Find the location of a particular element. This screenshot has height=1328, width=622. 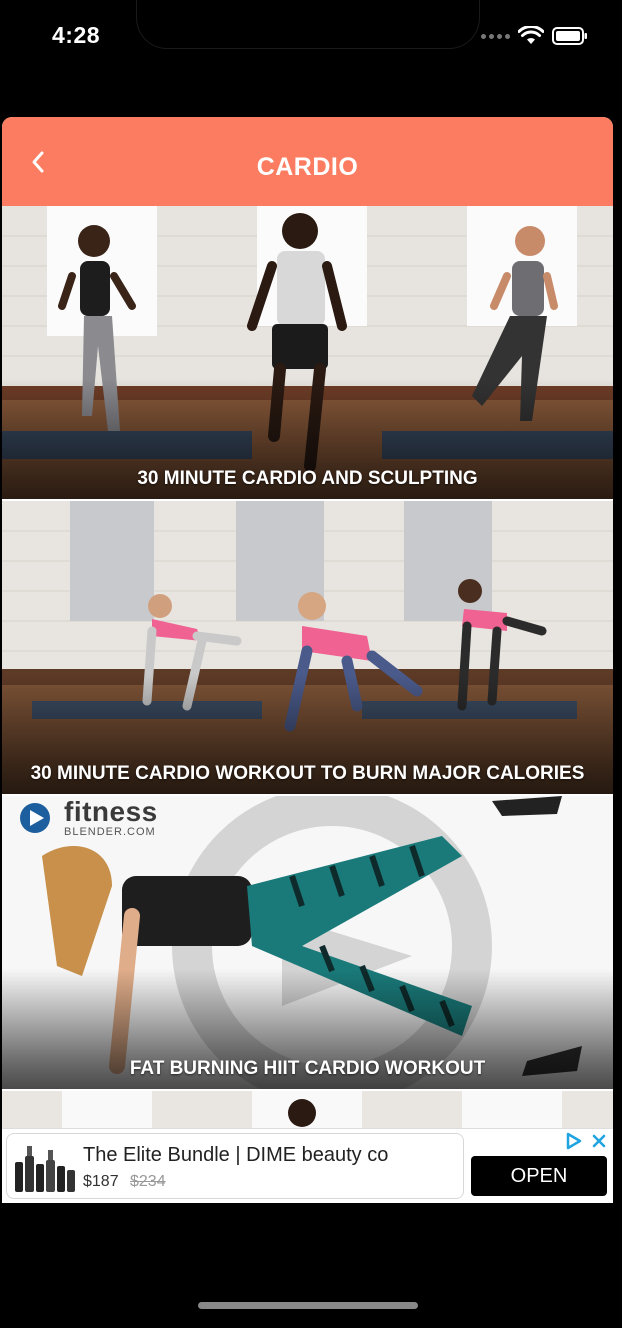

ad-title: The Elite Bundle | DIME beauty co is located at coordinates (236, 1155).